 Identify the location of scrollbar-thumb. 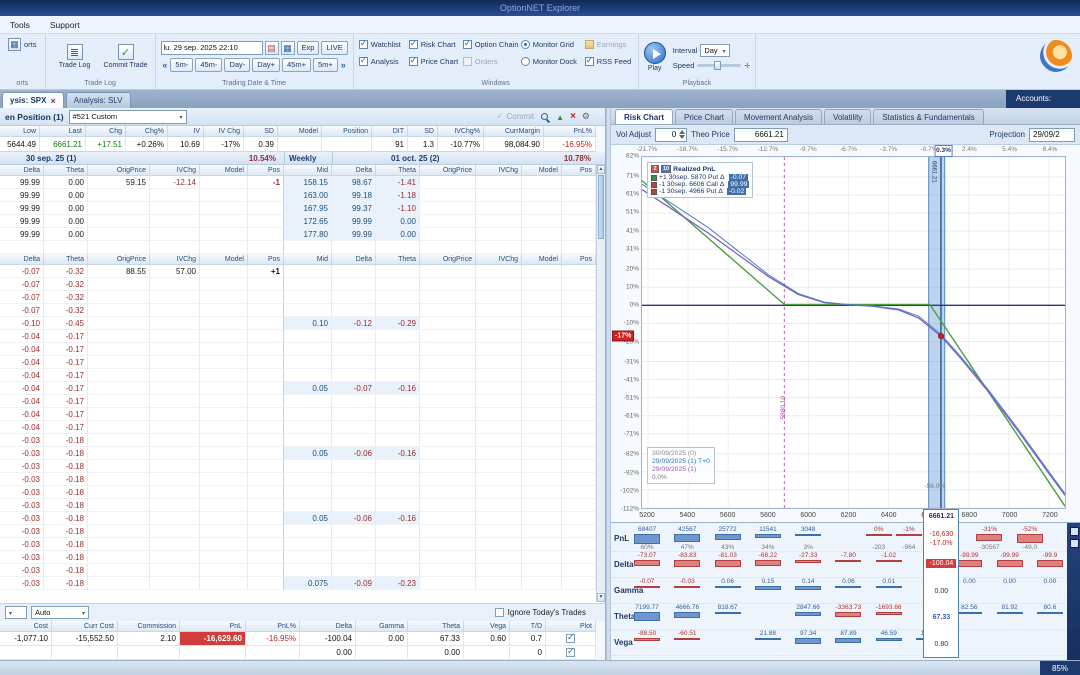
(601, 207).